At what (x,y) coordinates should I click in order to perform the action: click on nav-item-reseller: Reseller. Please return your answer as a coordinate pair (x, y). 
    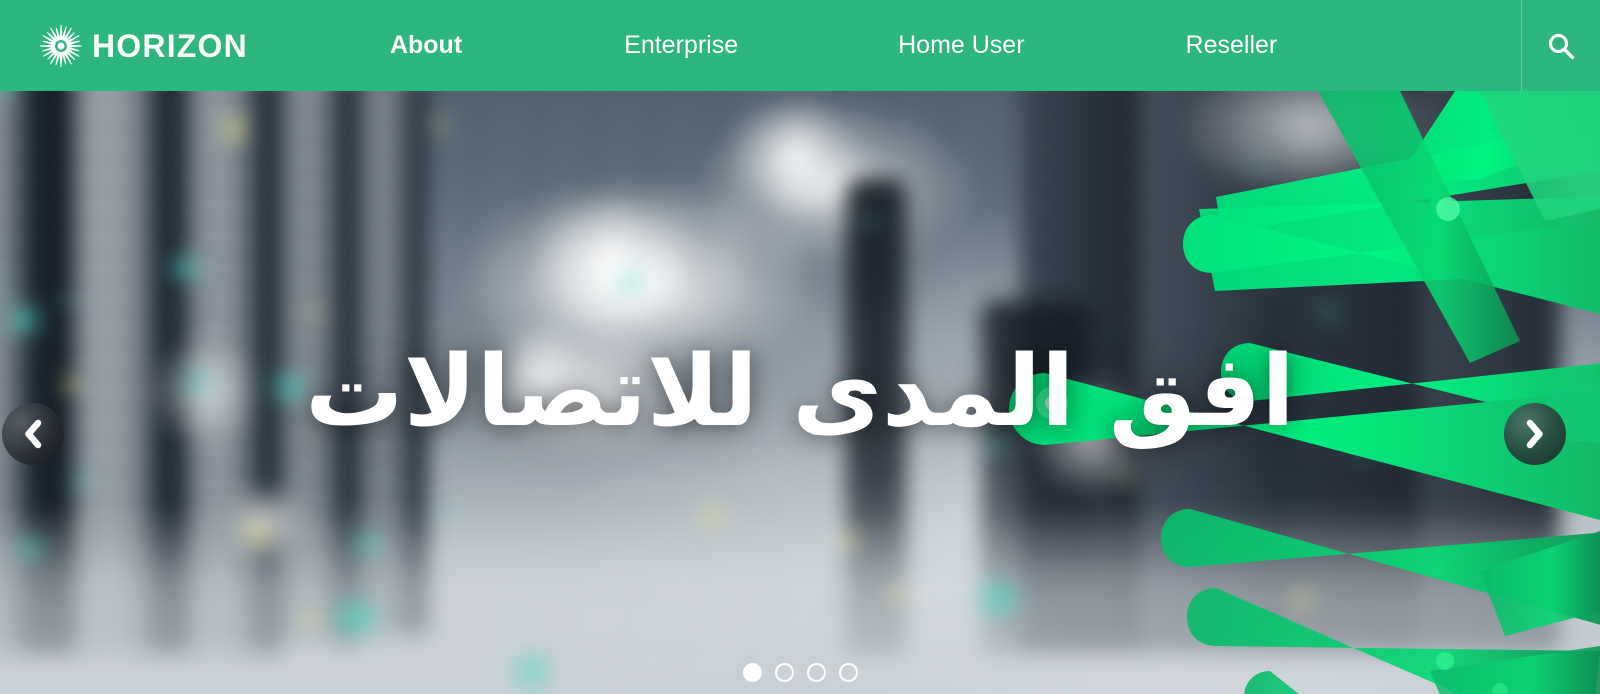
    Looking at the image, I should click on (1232, 45).